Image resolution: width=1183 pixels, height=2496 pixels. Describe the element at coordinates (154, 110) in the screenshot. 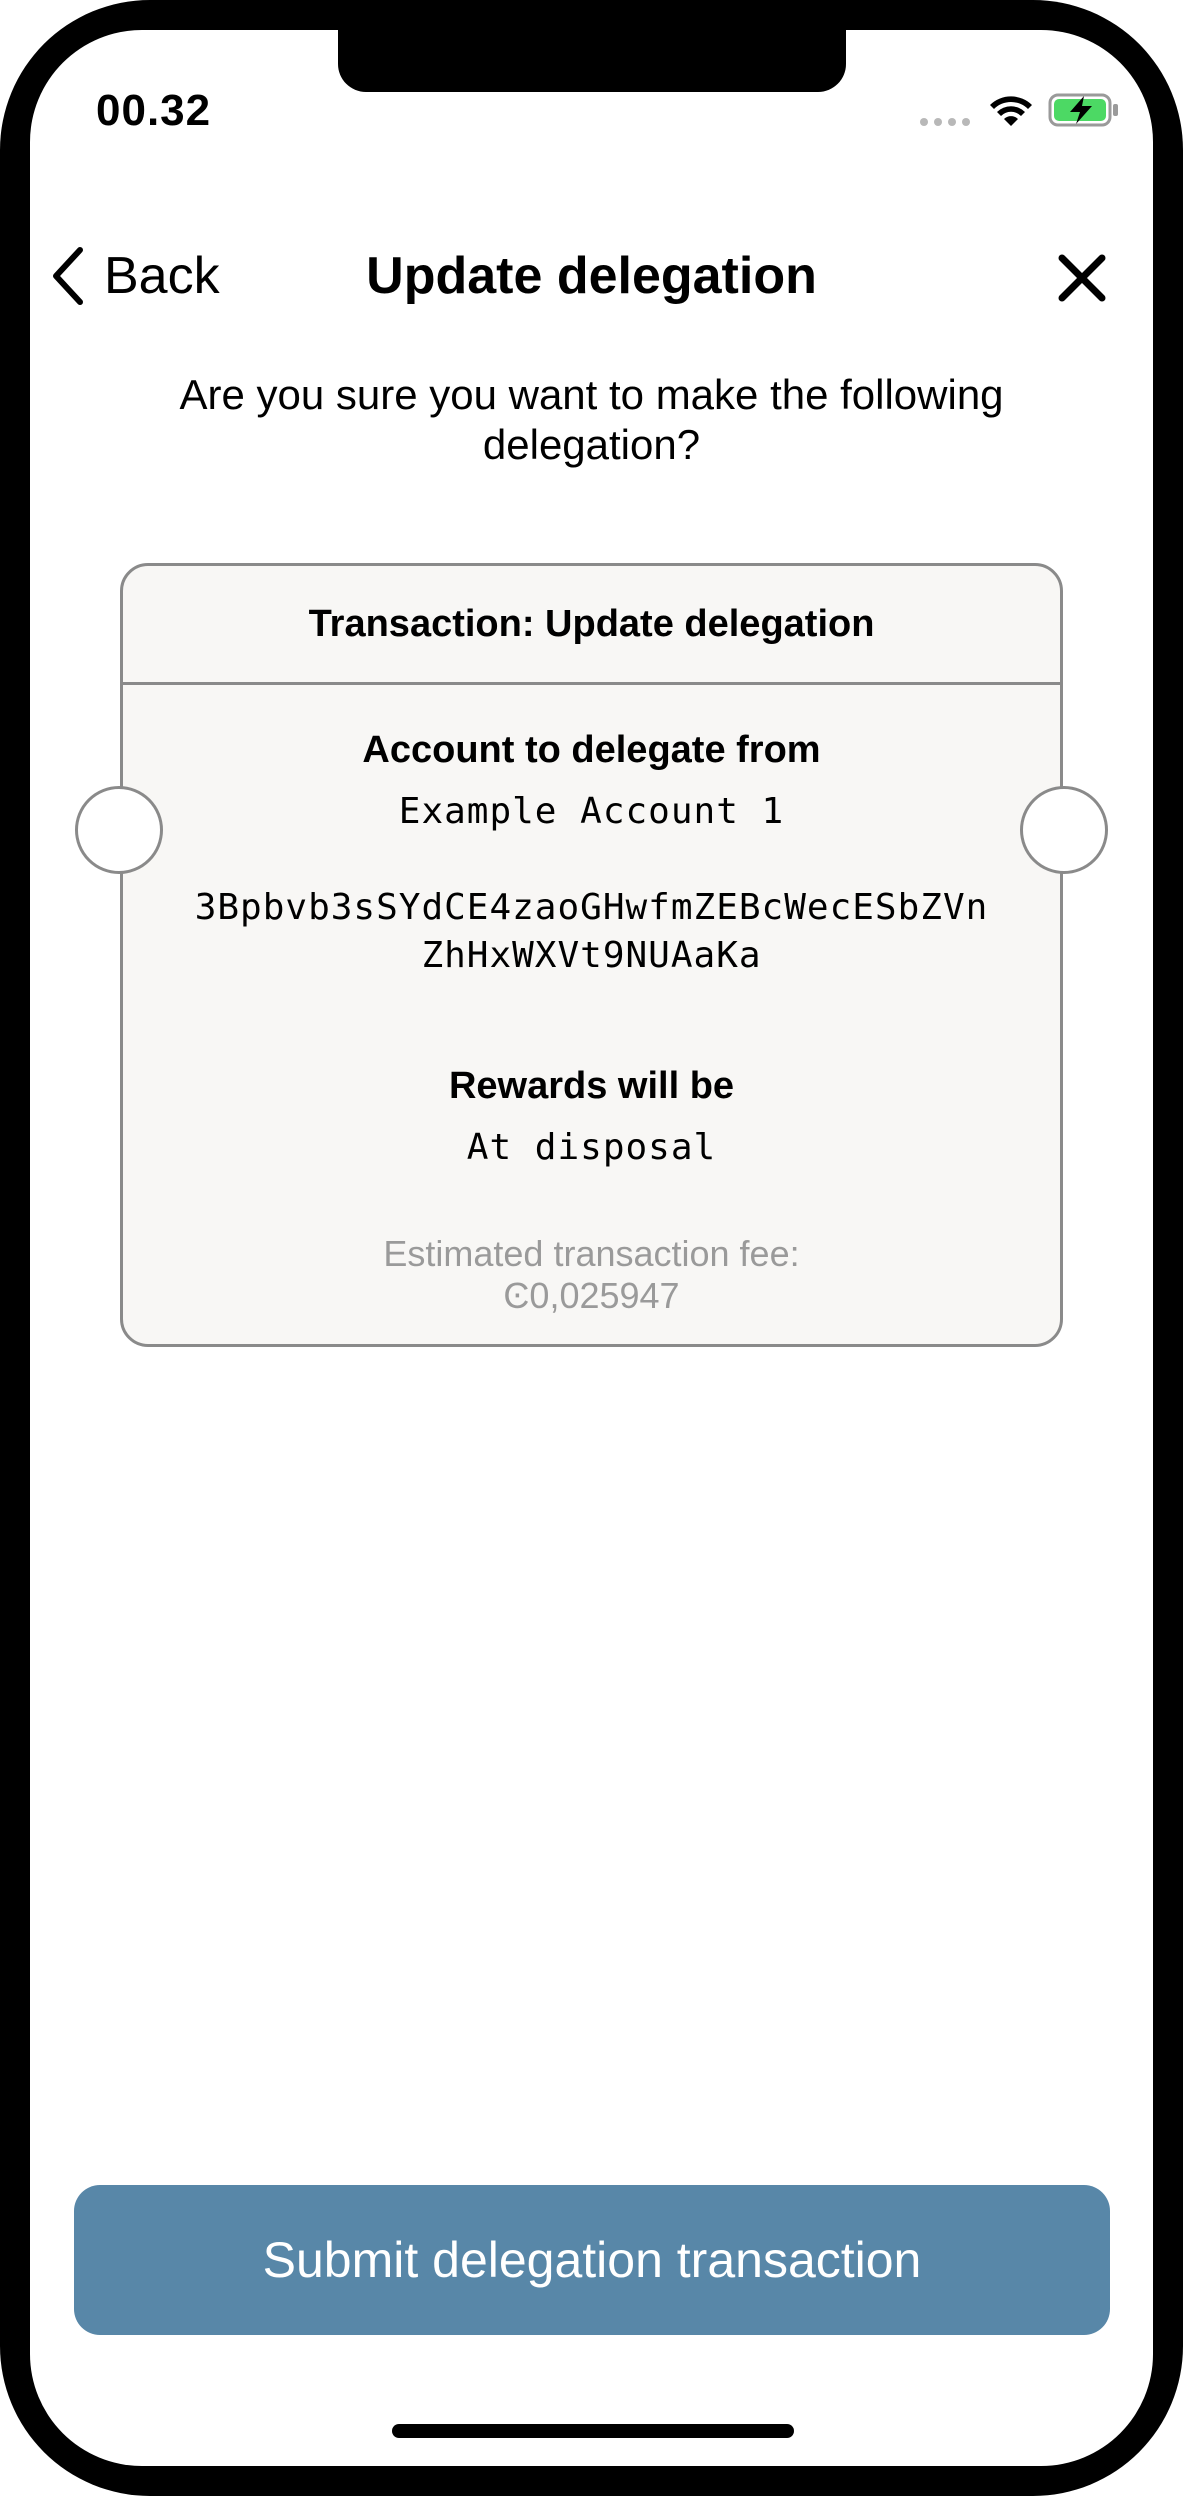

I see `status-time: 00.32` at that location.